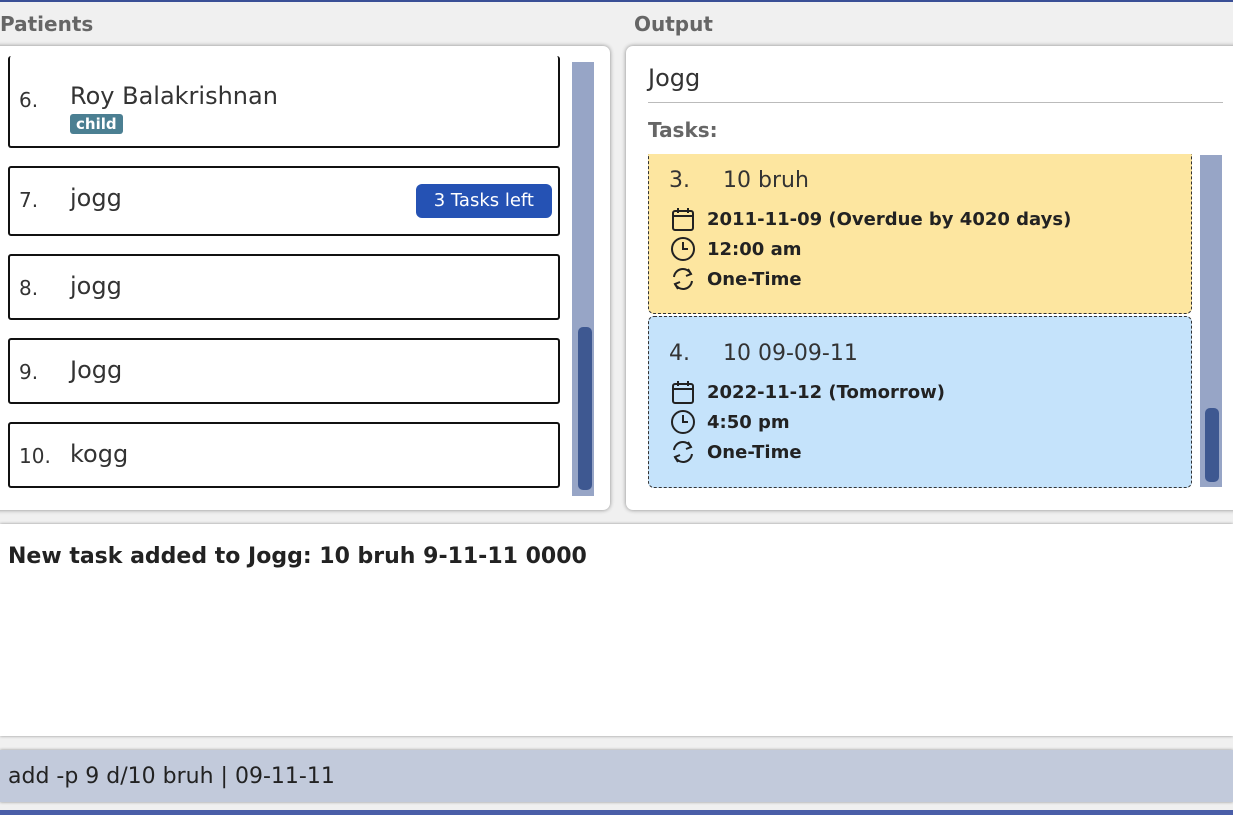 This screenshot has height=815, width=1233. Describe the element at coordinates (1211, 321) in the screenshot. I see `task-list-scrollbar` at that location.